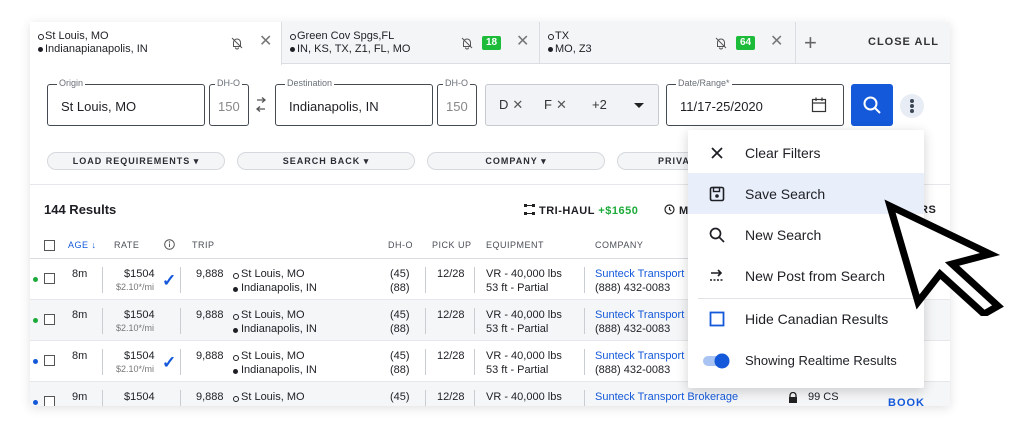  Describe the element at coordinates (783, 235) in the screenshot. I see `menu-item-label: New Search` at that location.